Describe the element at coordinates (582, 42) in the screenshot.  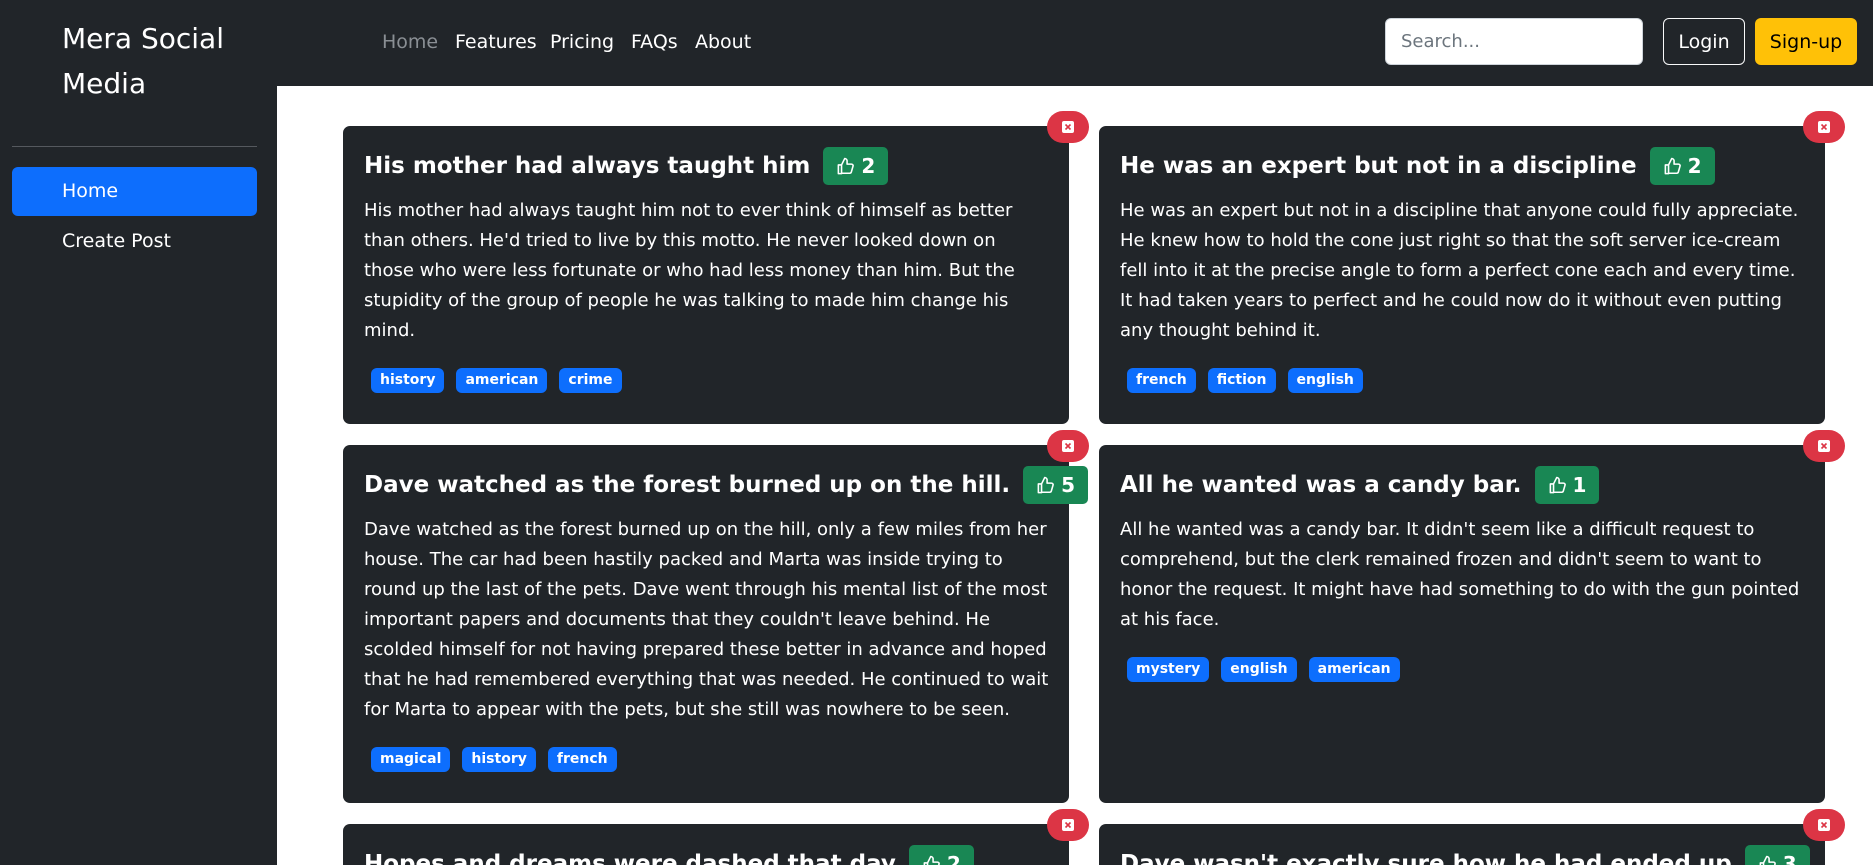
I see `nav-link-pricing: Pricing` at that location.